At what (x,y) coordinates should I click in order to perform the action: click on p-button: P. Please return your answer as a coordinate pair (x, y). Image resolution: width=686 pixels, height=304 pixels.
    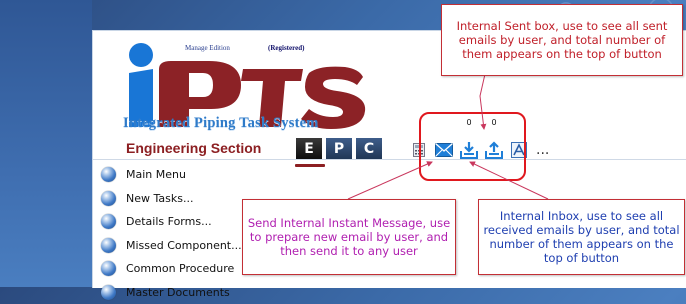
    Looking at the image, I should click on (339, 149).